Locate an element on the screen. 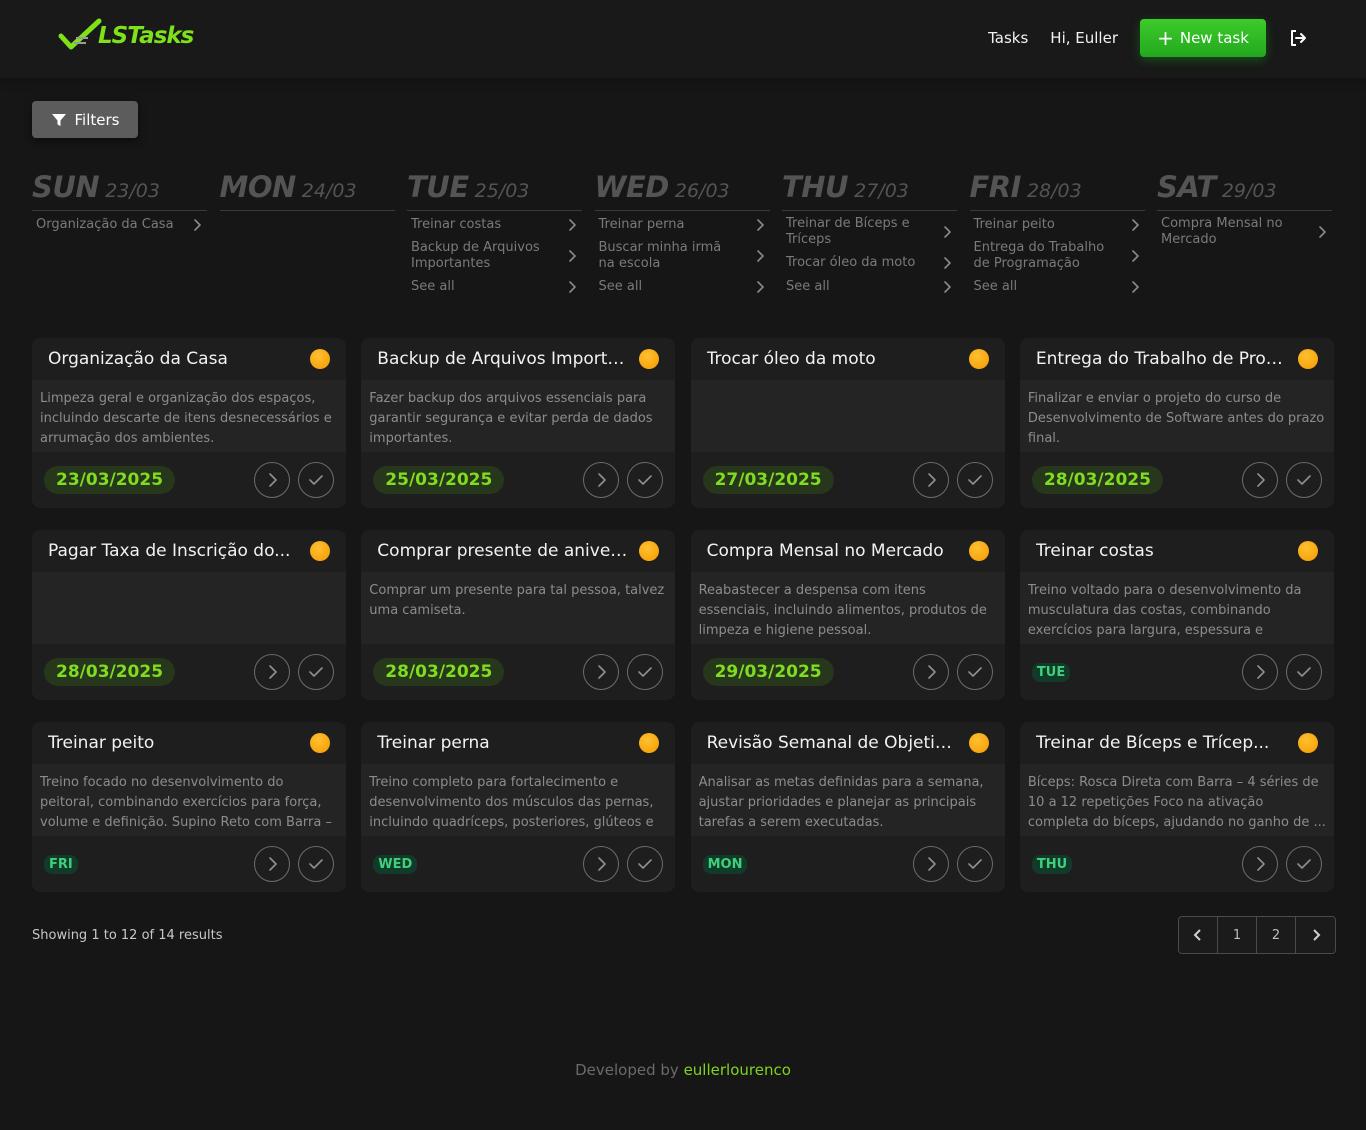 The image size is (1366, 1130). day-task-item: Organização da Casa is located at coordinates (119, 225).